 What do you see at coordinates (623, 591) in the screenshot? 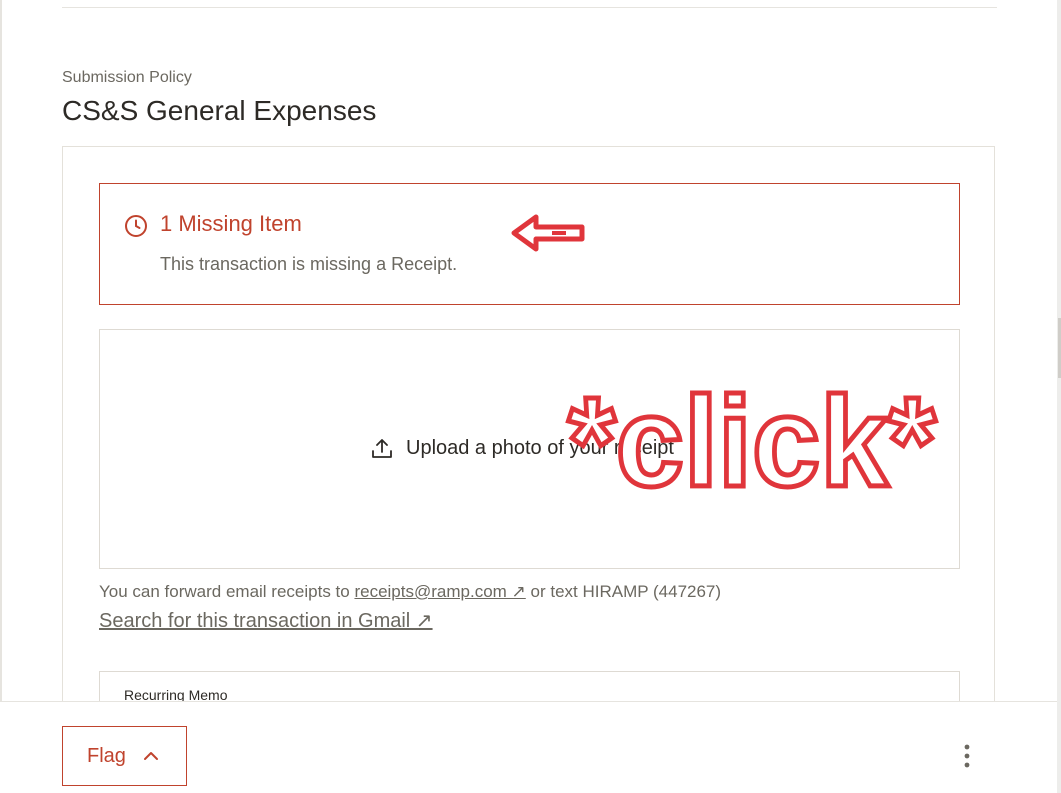
I see `forward-suffix: or text HIRAMP (447267)` at bounding box center [623, 591].